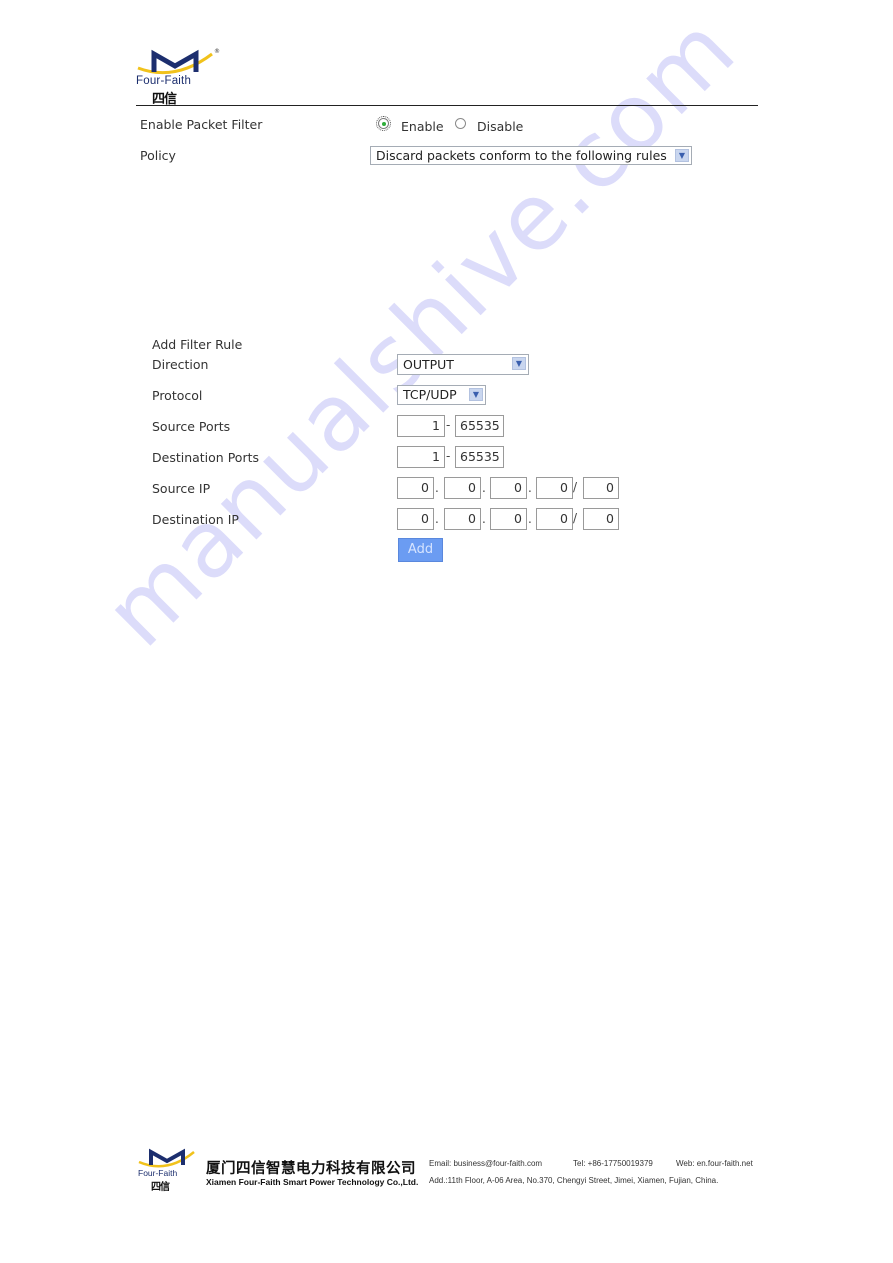 The height and width of the screenshot is (1263, 893). What do you see at coordinates (415, 488) in the screenshot?
I see `source-ip-octet-1: 0` at bounding box center [415, 488].